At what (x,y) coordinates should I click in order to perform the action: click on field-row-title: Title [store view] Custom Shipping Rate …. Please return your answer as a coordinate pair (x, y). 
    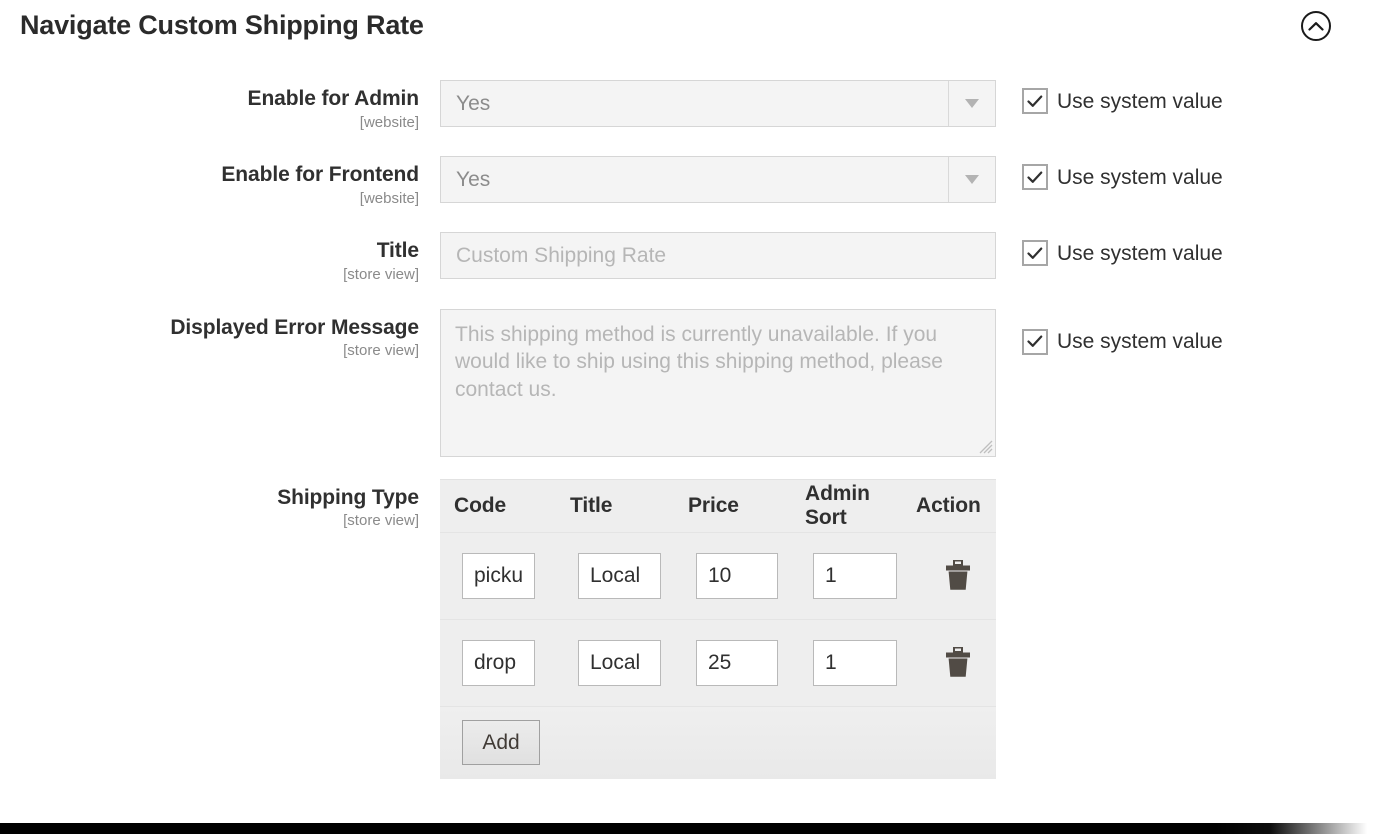
    Looking at the image, I should click on (690, 259).